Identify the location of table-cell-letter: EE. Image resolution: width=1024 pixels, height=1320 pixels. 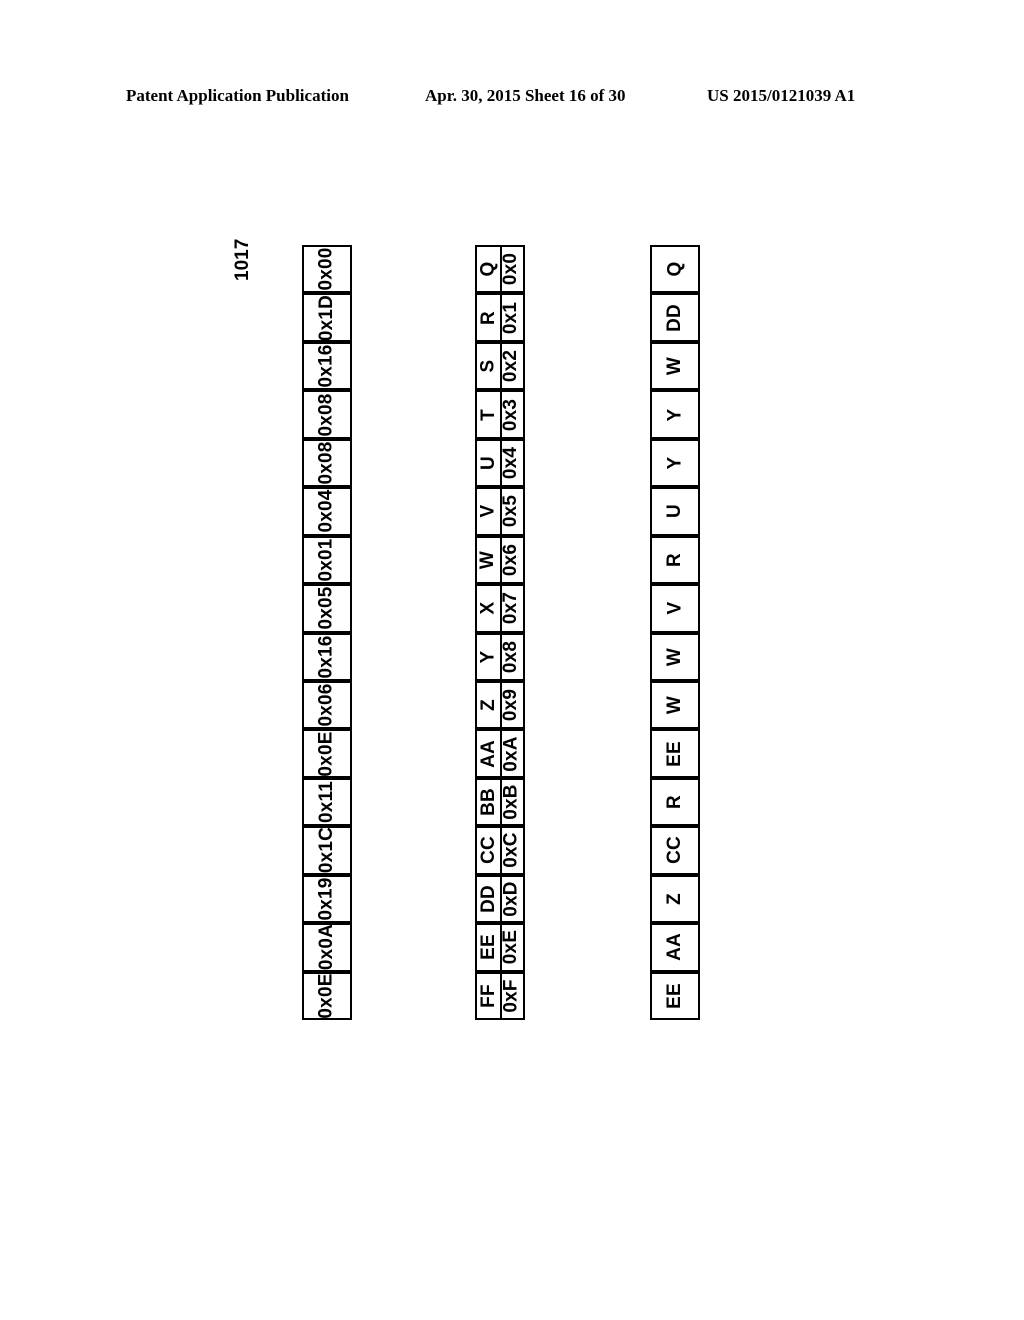
(488, 947).